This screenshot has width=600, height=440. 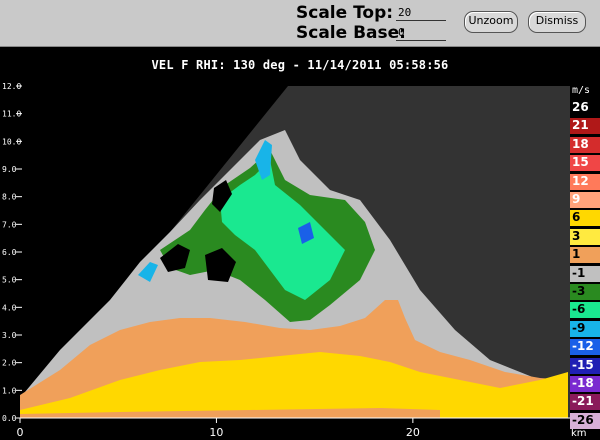 What do you see at coordinates (585, 273) in the screenshot?
I see `colorbar-entry: -1` at bounding box center [585, 273].